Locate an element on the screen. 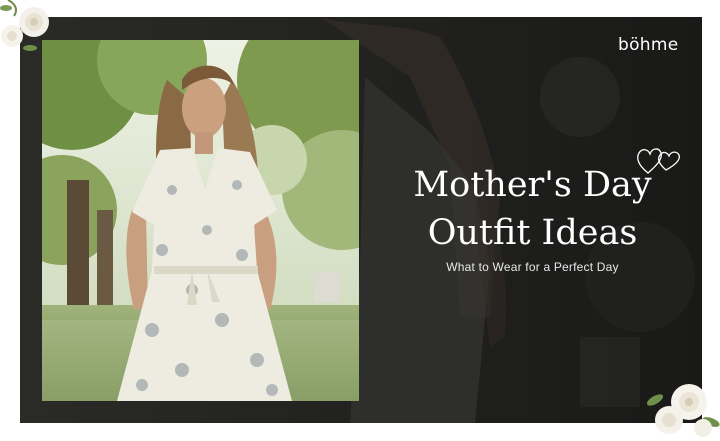 This screenshot has height=441, width=720. brand-logo: böhme is located at coordinates (648, 45).